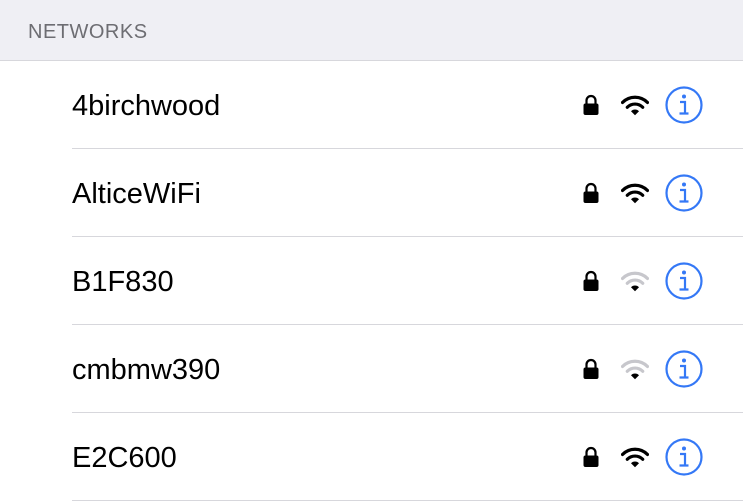 This screenshot has height=501, width=743. Describe the element at coordinates (371, 30) in the screenshot. I see `section-header: NETWORKS` at that location.